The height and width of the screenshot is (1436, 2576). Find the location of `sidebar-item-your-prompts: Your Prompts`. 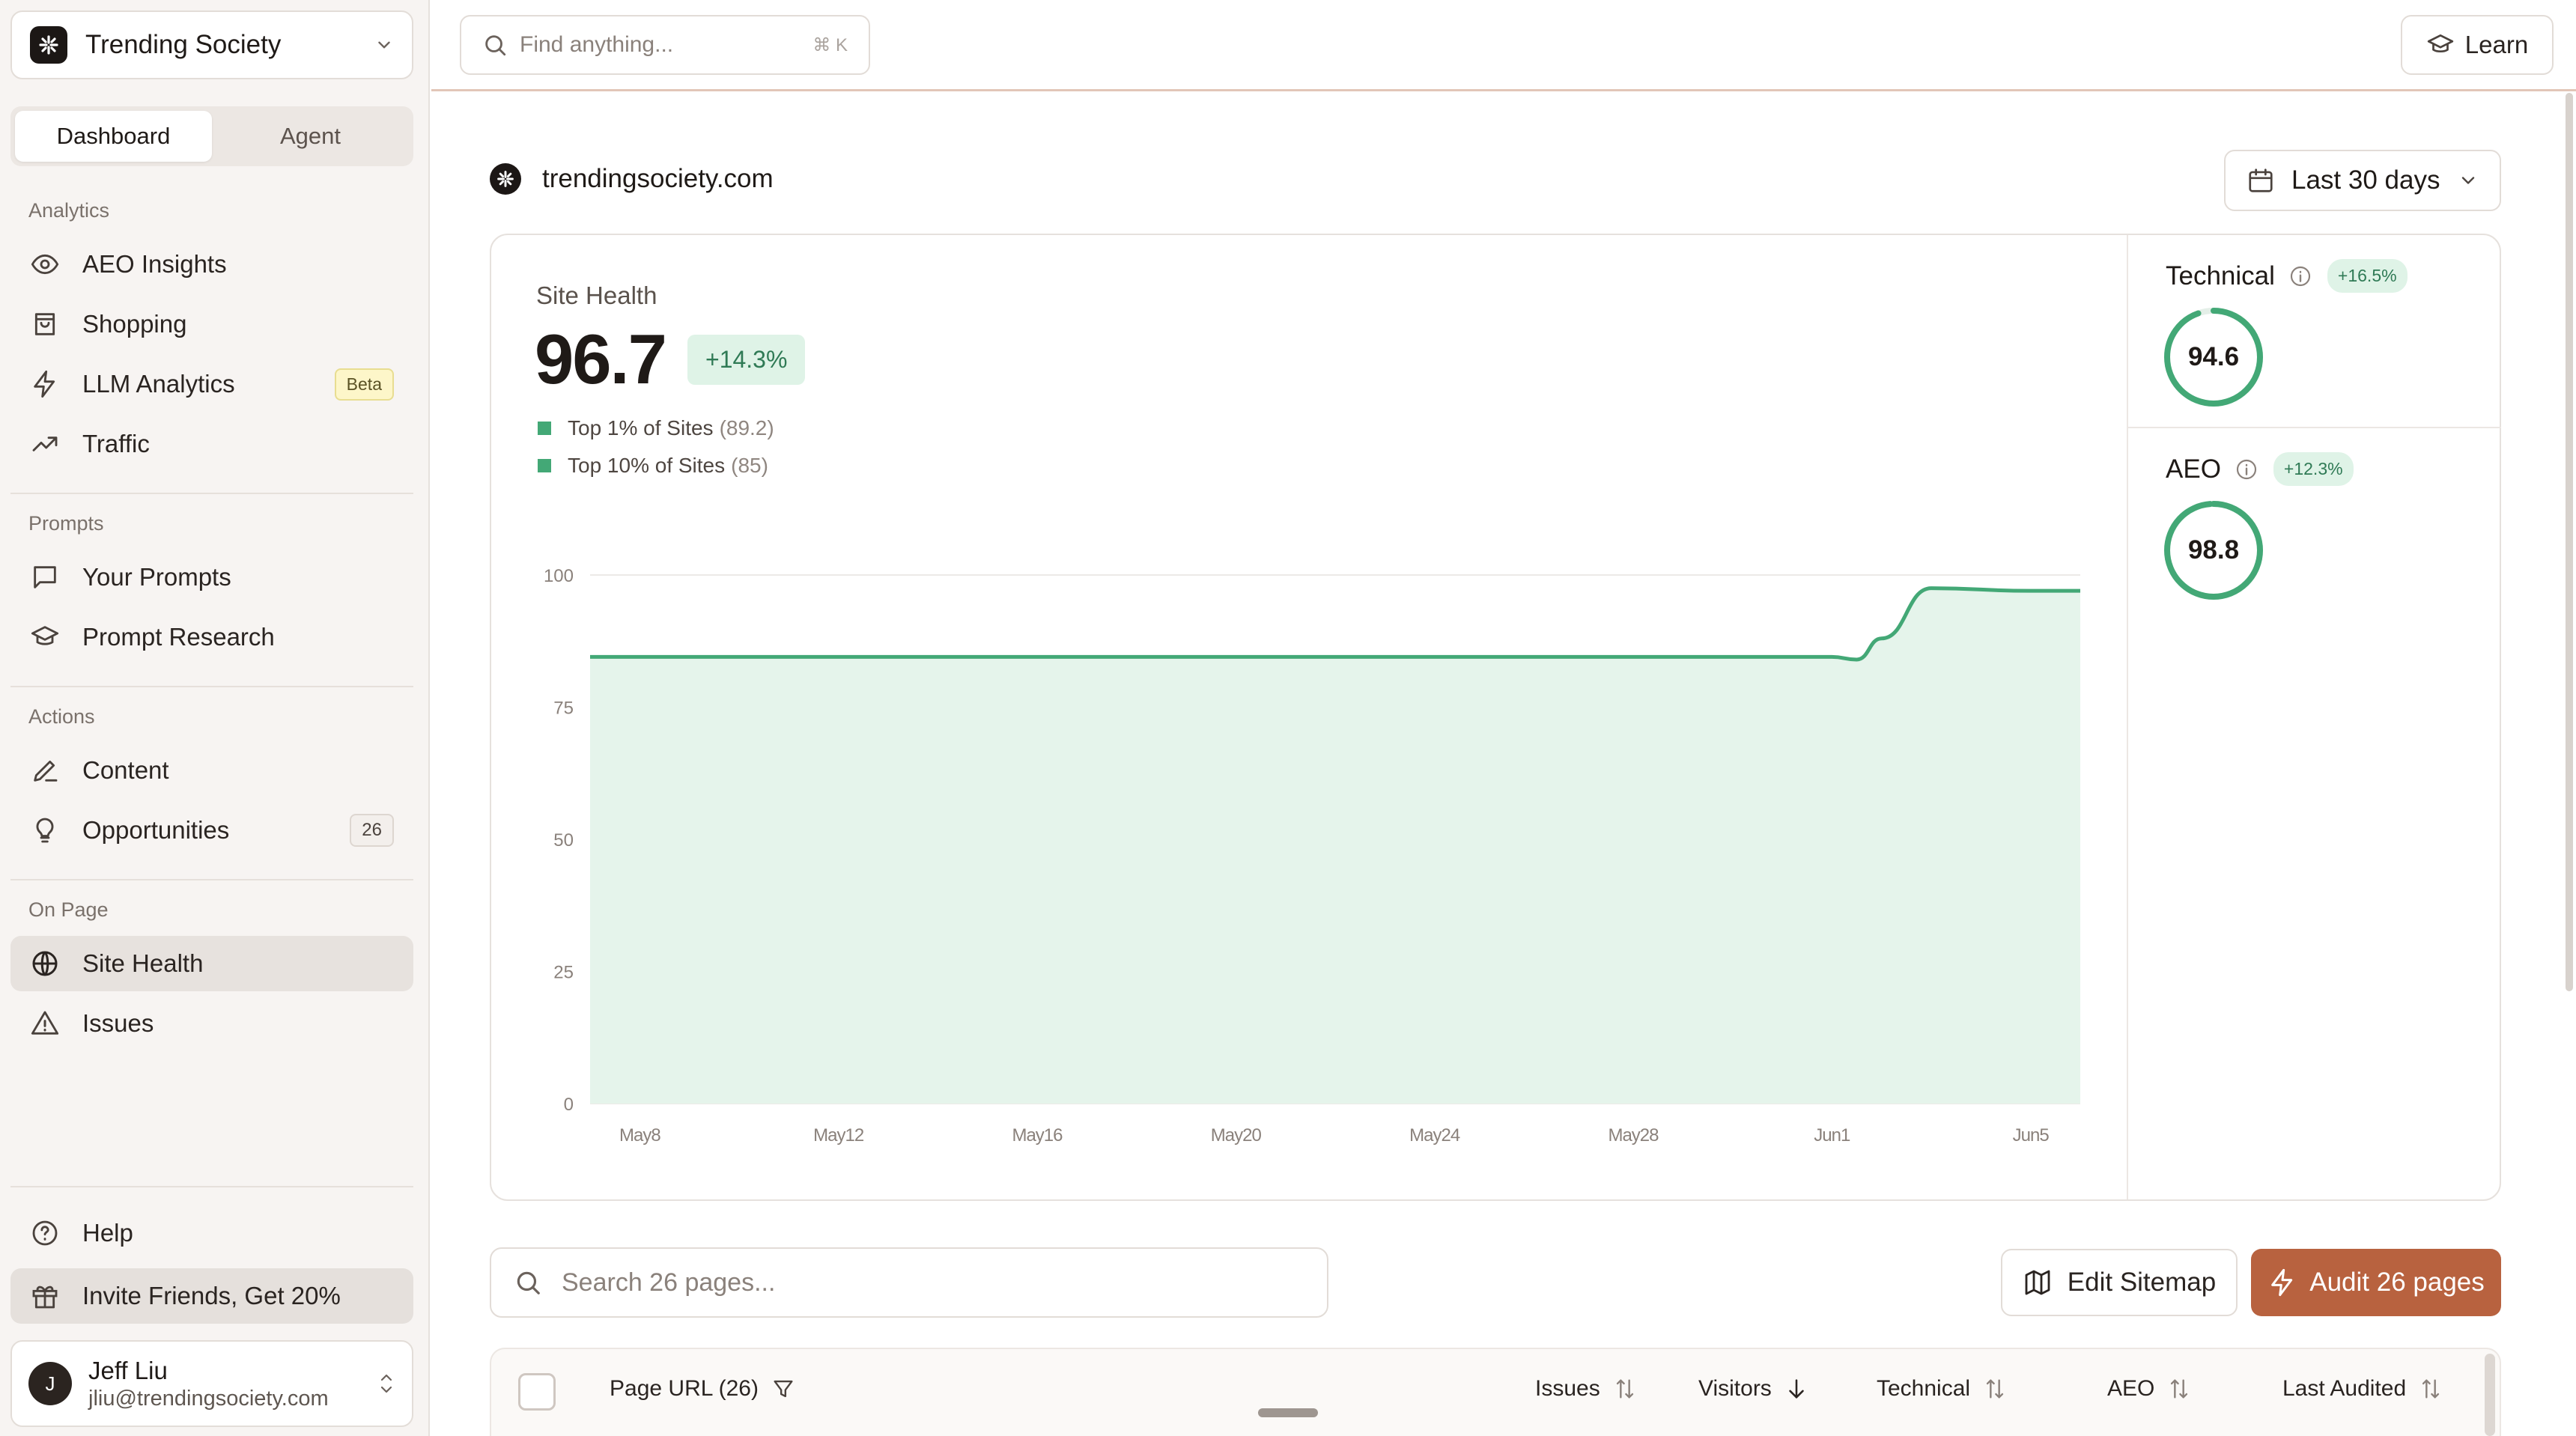

sidebar-item-your-prompts: Your Prompts is located at coordinates (211, 577).